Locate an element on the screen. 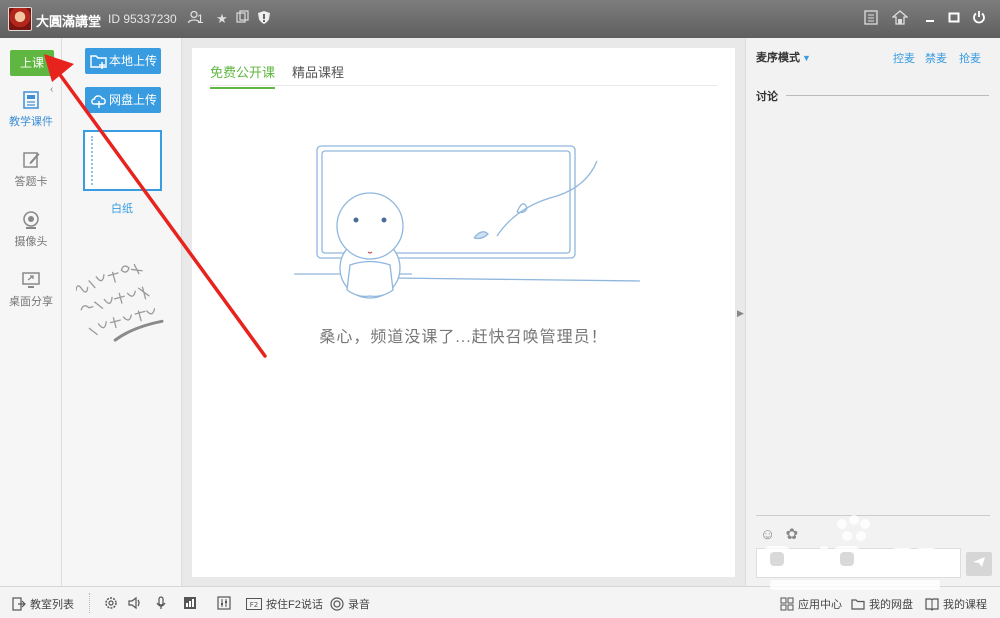  class-list-button: 教室列表 is located at coordinates (43, 604).